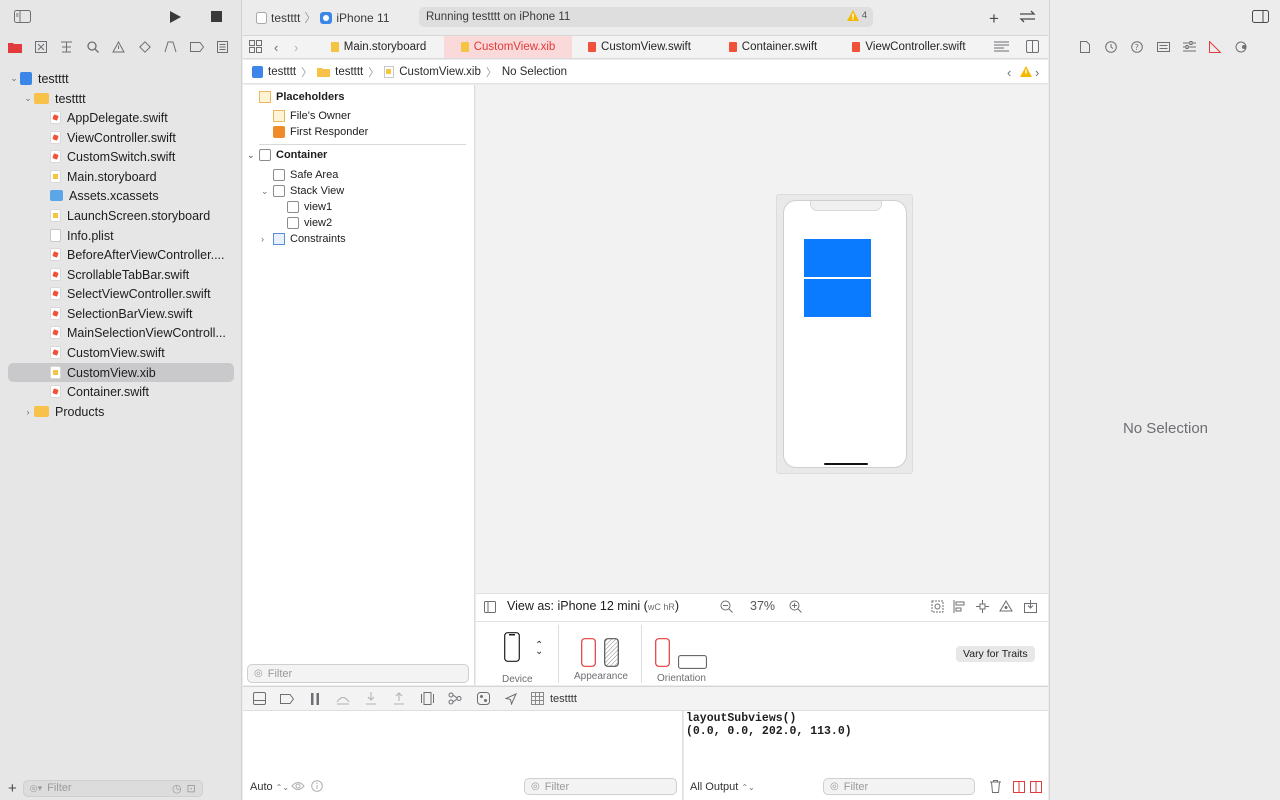 The image size is (1280, 800). What do you see at coordinates (726, 606) in the screenshot?
I see `zoom-out-icon` at bounding box center [726, 606].